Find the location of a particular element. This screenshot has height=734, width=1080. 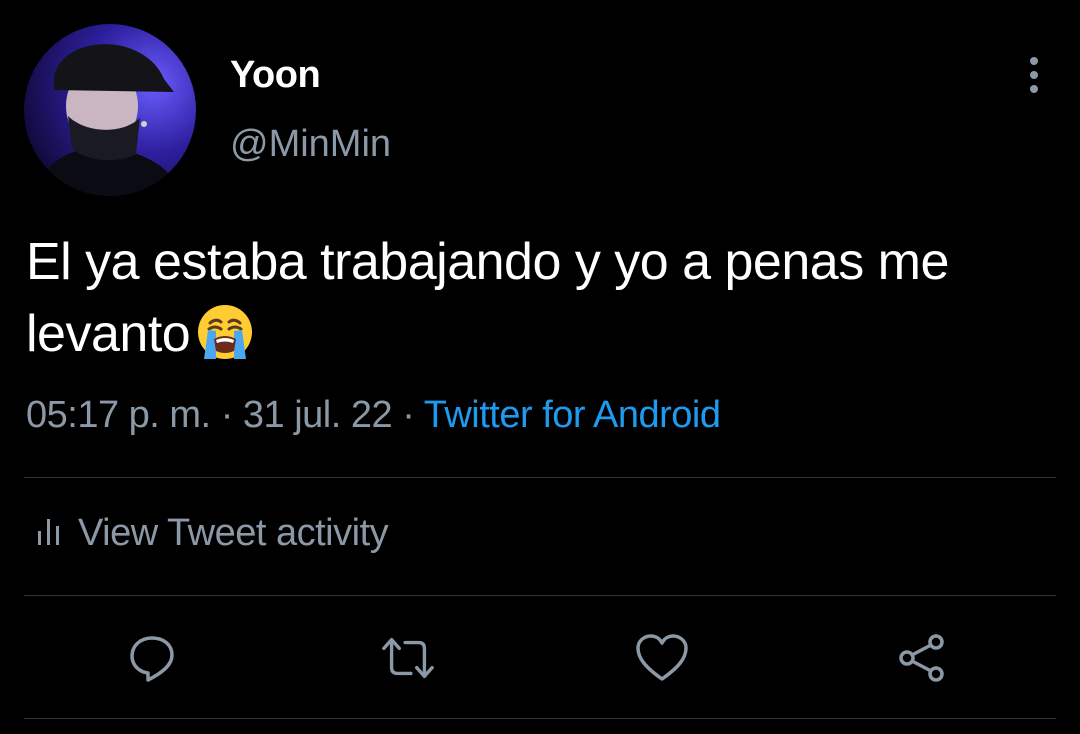

share-button is located at coordinates (922, 658).